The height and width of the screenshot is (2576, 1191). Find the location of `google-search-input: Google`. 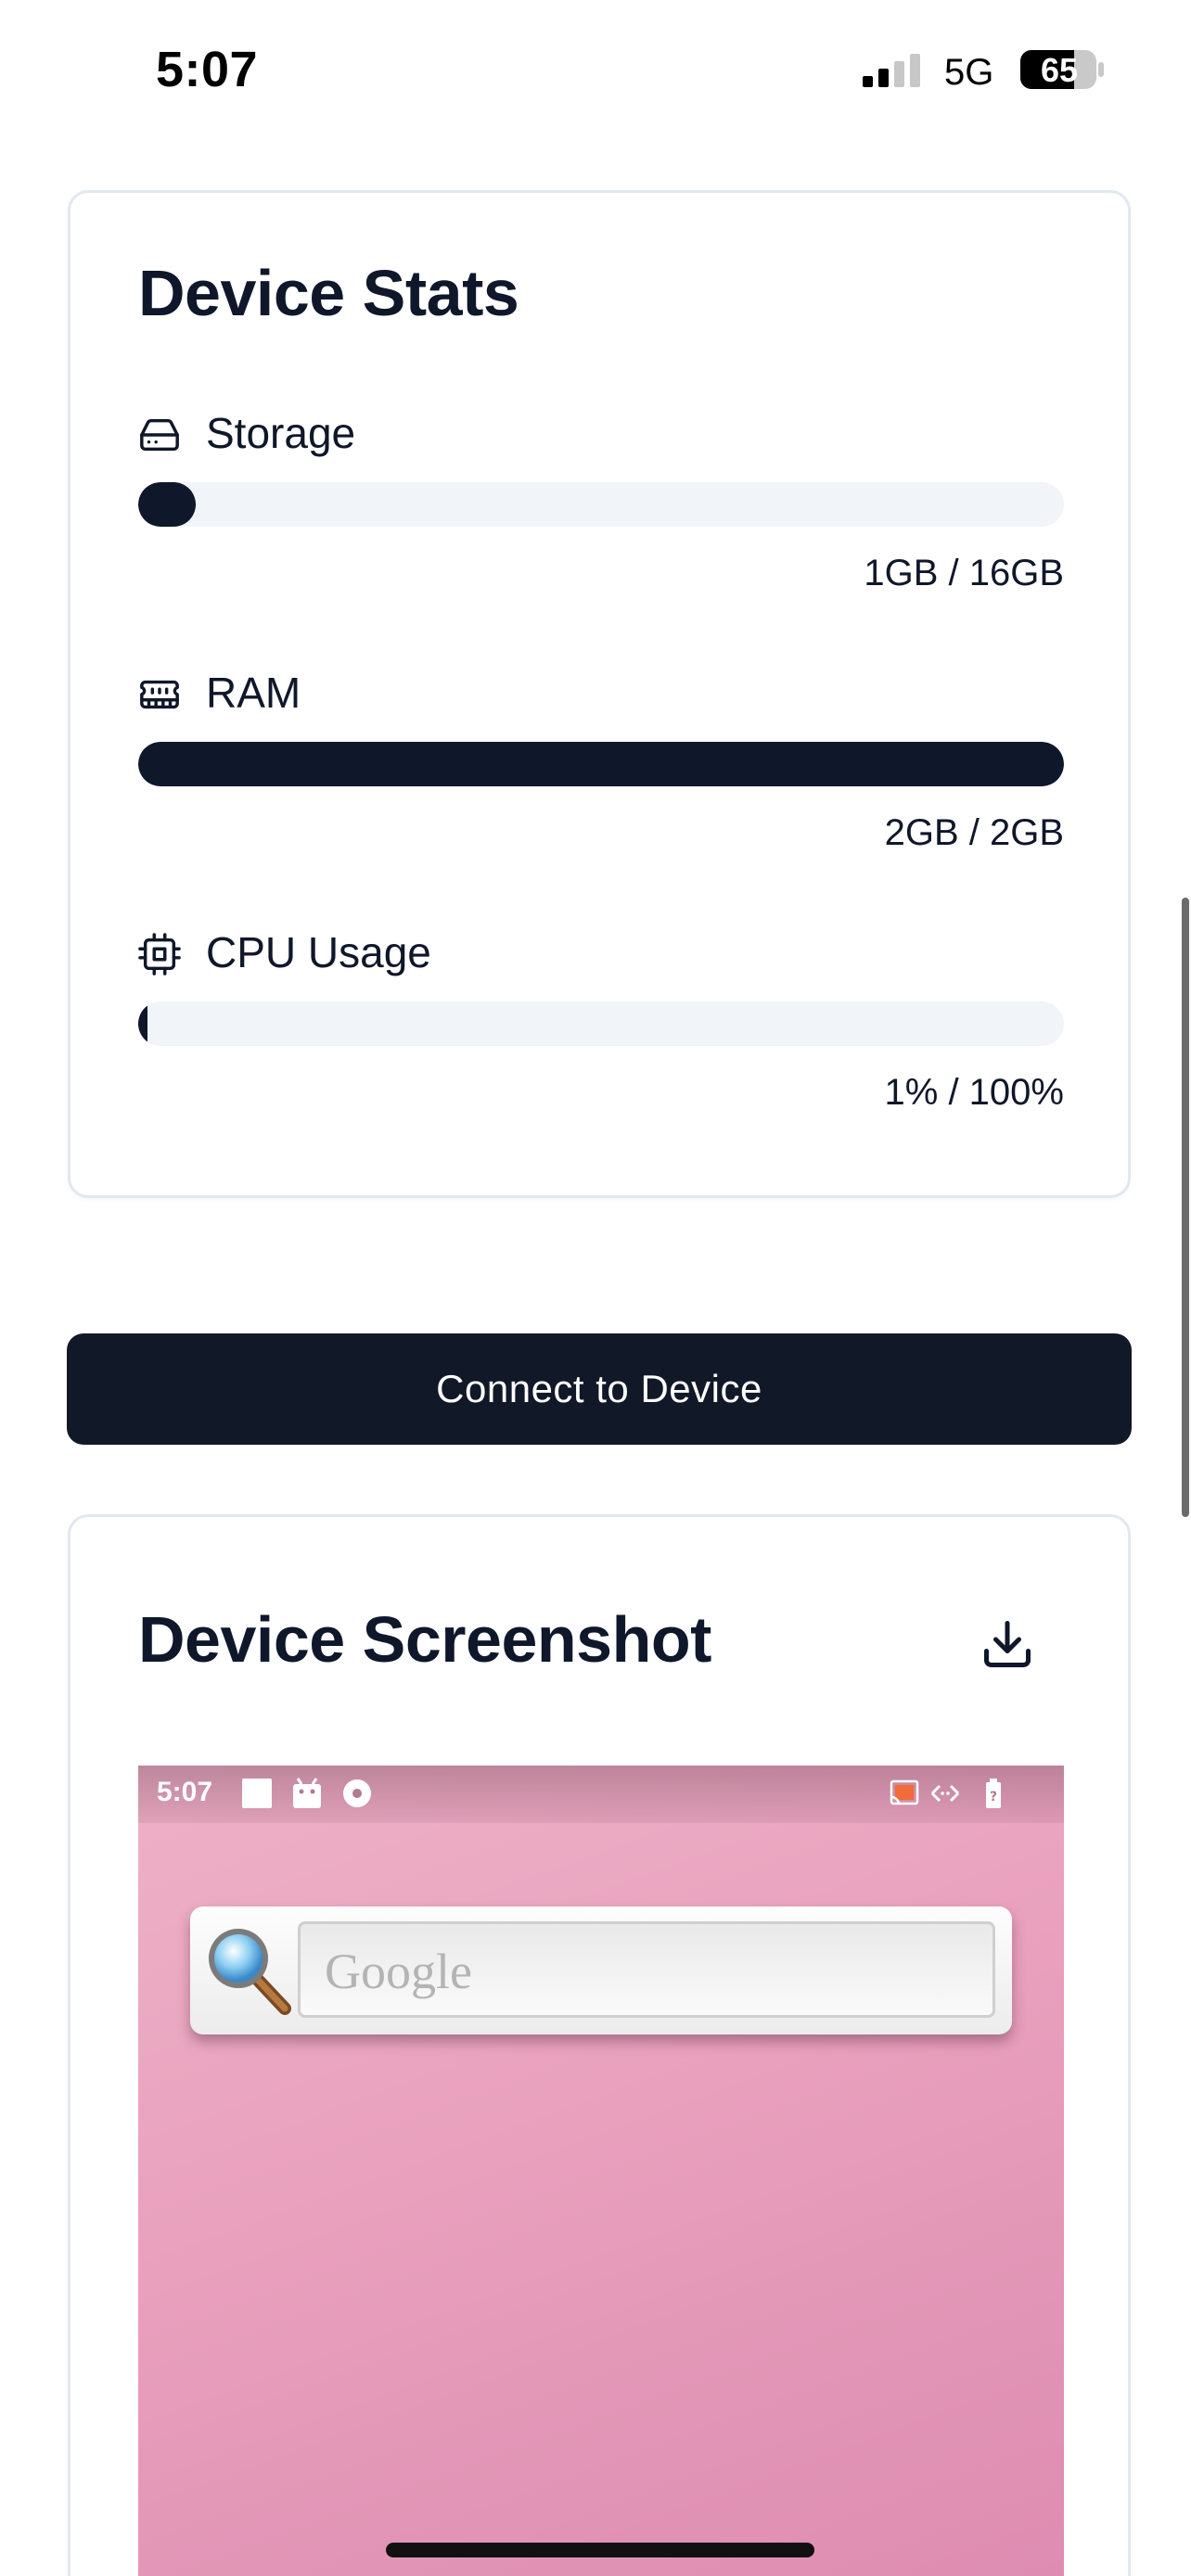

google-search-input: Google is located at coordinates (647, 1969).